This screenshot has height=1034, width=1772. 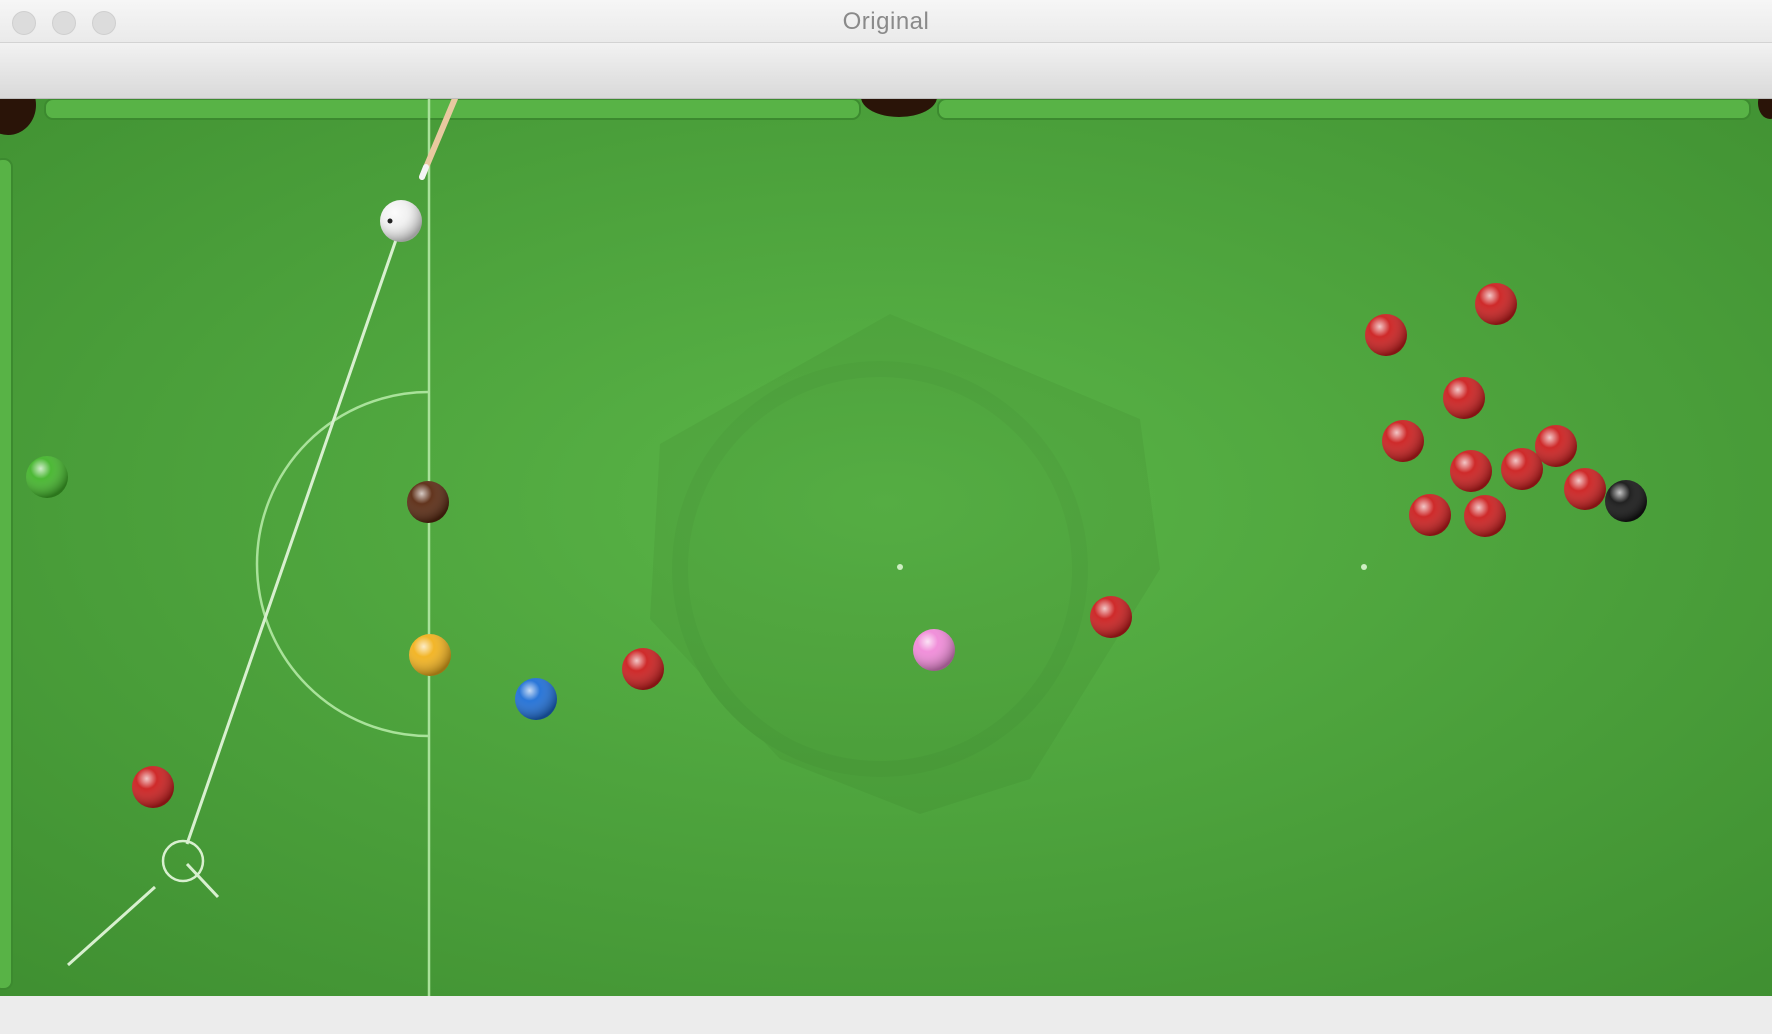 I want to click on cue-ball, so click(x=401, y=221).